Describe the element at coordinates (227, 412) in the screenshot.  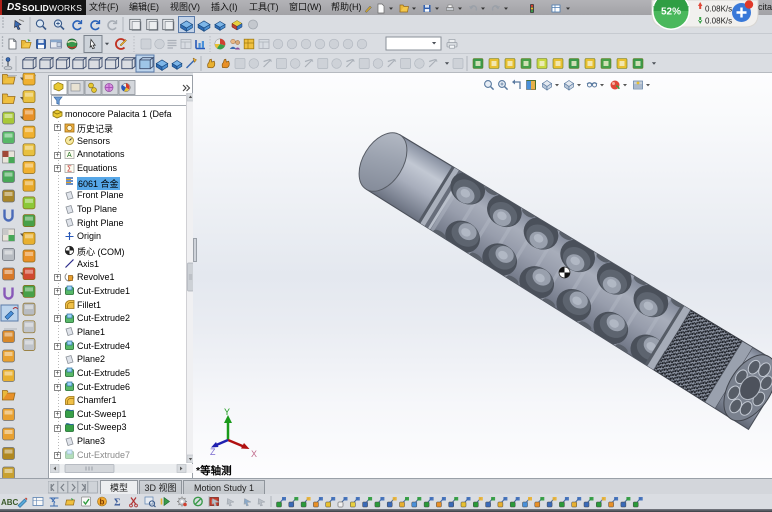
I see `svg-text: Y` at that location.